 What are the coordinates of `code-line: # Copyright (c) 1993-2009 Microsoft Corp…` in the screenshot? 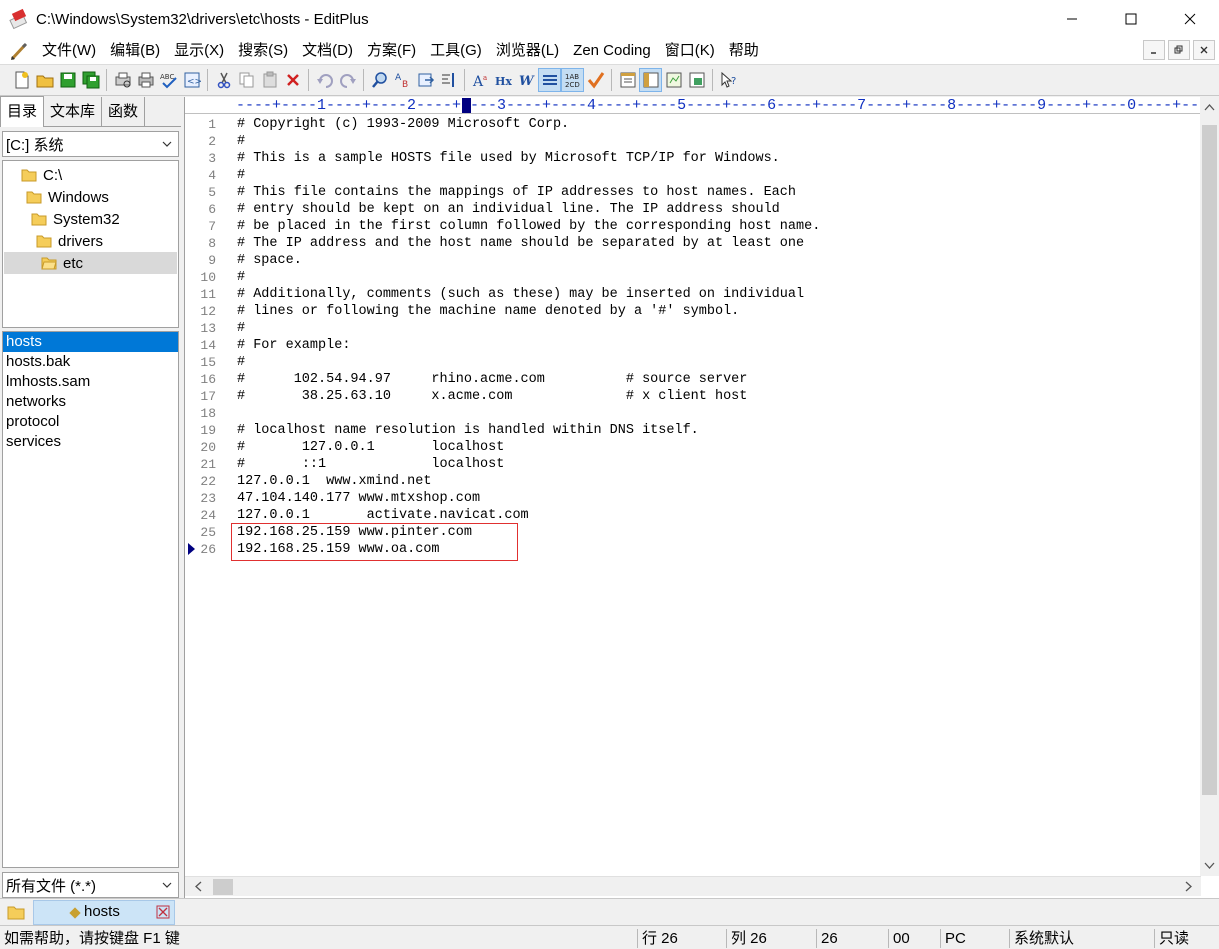 It's located at (717, 124).